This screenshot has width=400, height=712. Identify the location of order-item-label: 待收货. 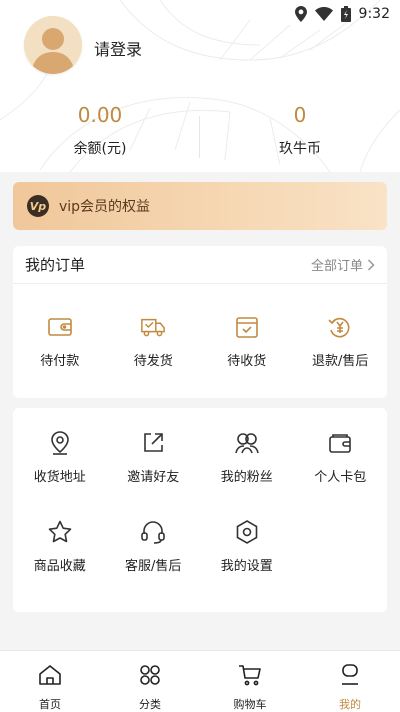
(247, 361).